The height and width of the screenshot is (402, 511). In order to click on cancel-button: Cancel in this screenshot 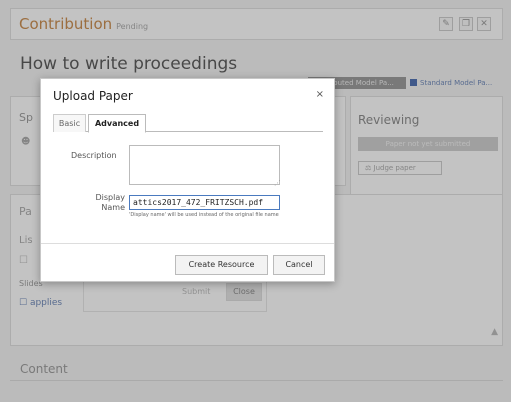, I will do `click(299, 265)`.